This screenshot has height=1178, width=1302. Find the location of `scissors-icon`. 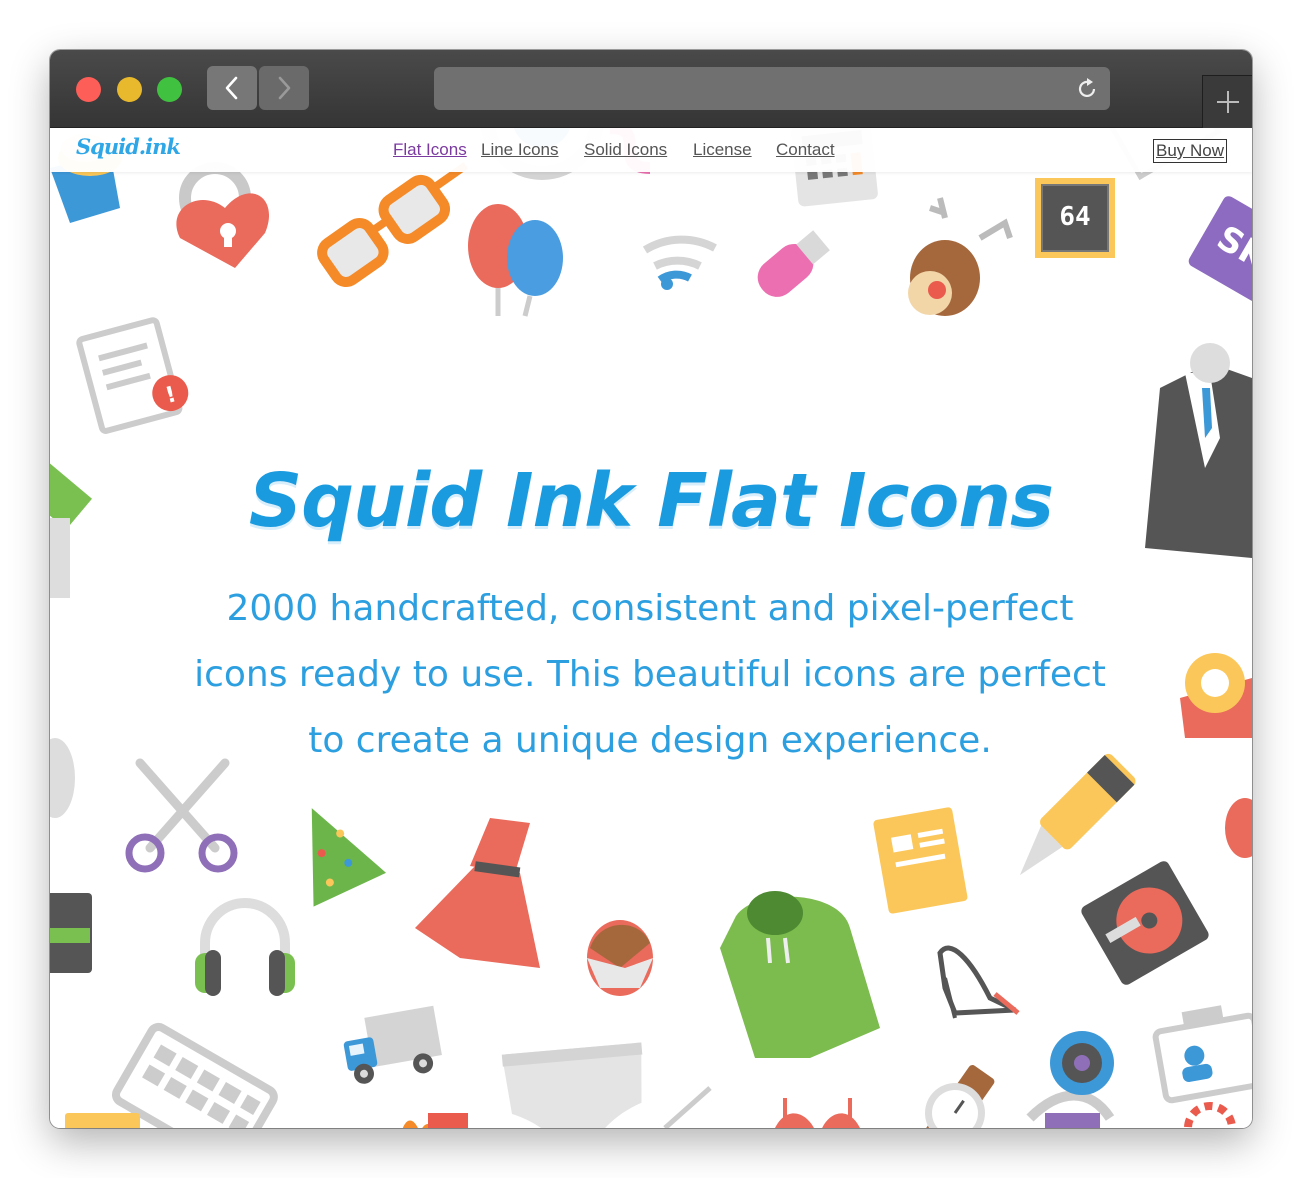

scissors-icon is located at coordinates (181, 815).